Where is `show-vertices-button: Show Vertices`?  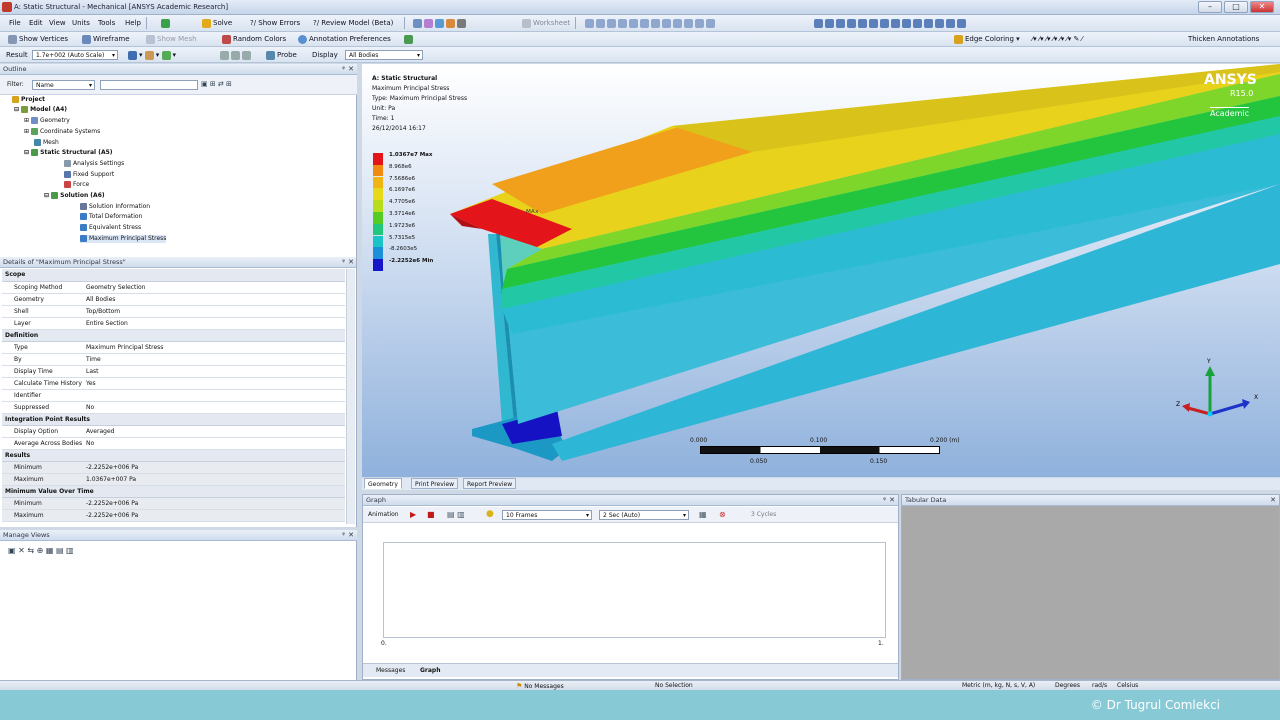 show-vertices-button: Show Vertices is located at coordinates (38, 39).